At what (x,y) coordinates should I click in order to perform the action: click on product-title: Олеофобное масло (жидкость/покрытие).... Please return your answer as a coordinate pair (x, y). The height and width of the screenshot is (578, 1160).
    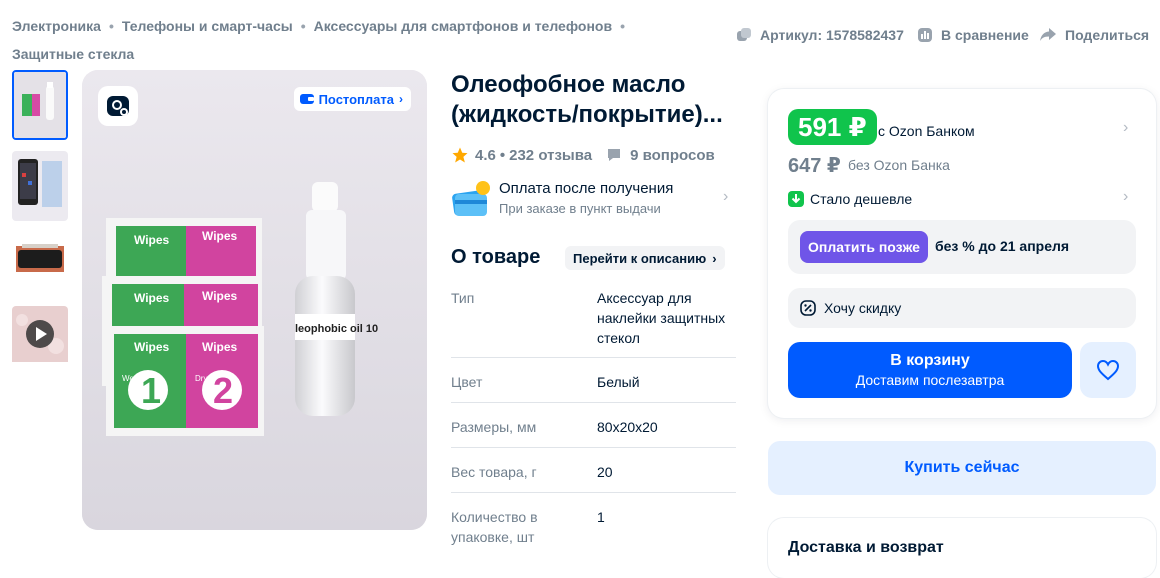
    Looking at the image, I should click on (587, 99).